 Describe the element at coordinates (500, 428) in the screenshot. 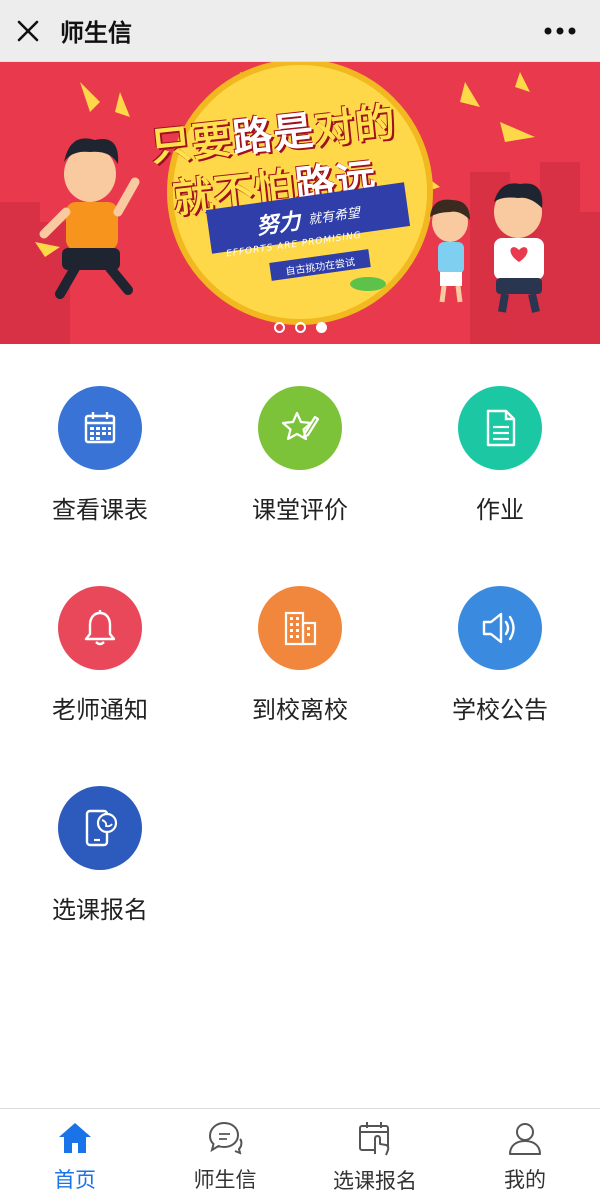

I see `document-icon` at that location.